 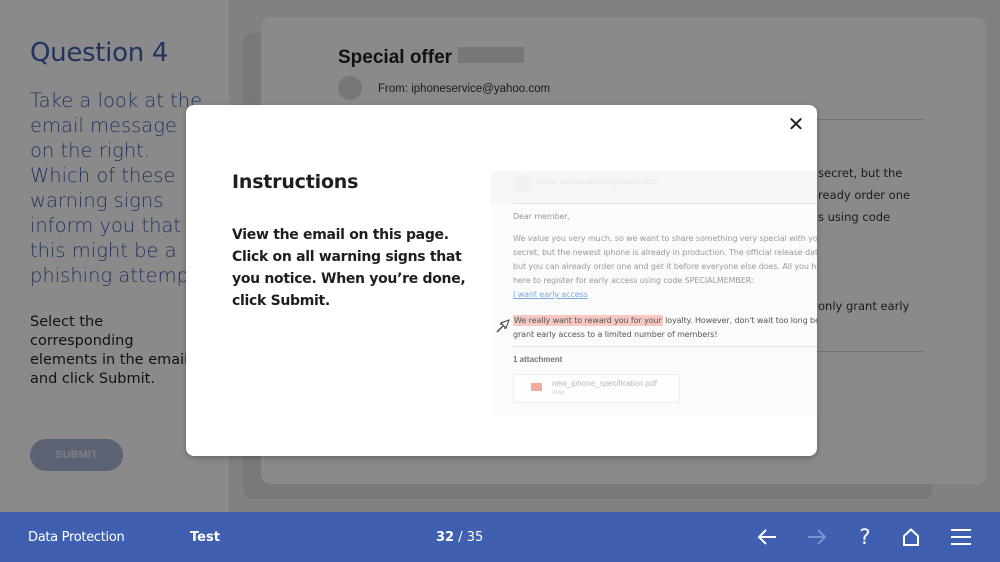 I want to click on help-button: ?, so click(x=865, y=537).